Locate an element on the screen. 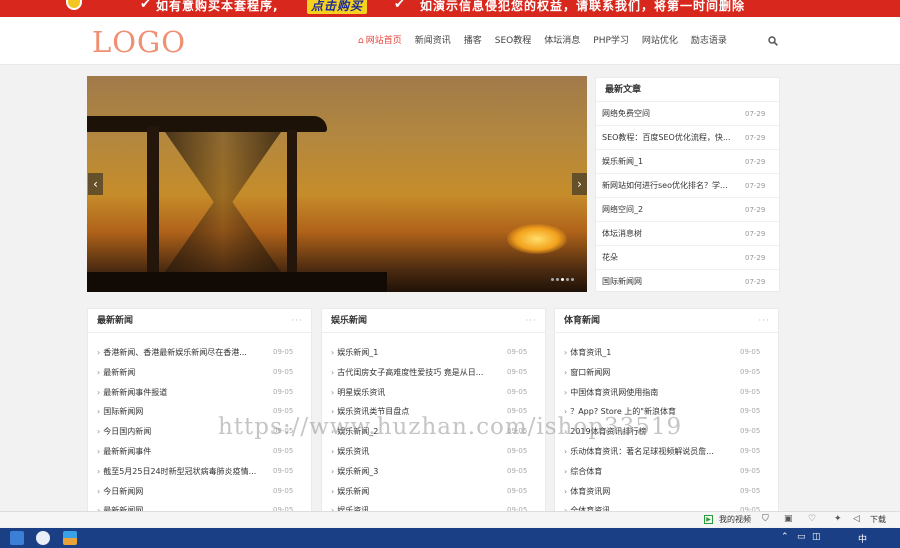  nav-item-seo: SEO教程 is located at coordinates (513, 41).